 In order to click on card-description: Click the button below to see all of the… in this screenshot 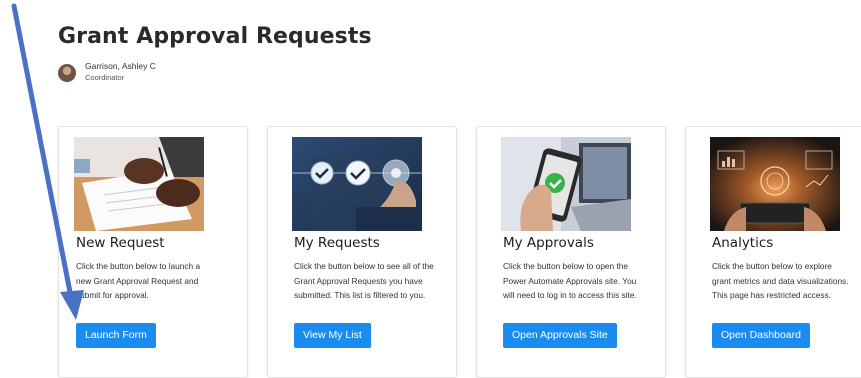, I will do `click(364, 280)`.